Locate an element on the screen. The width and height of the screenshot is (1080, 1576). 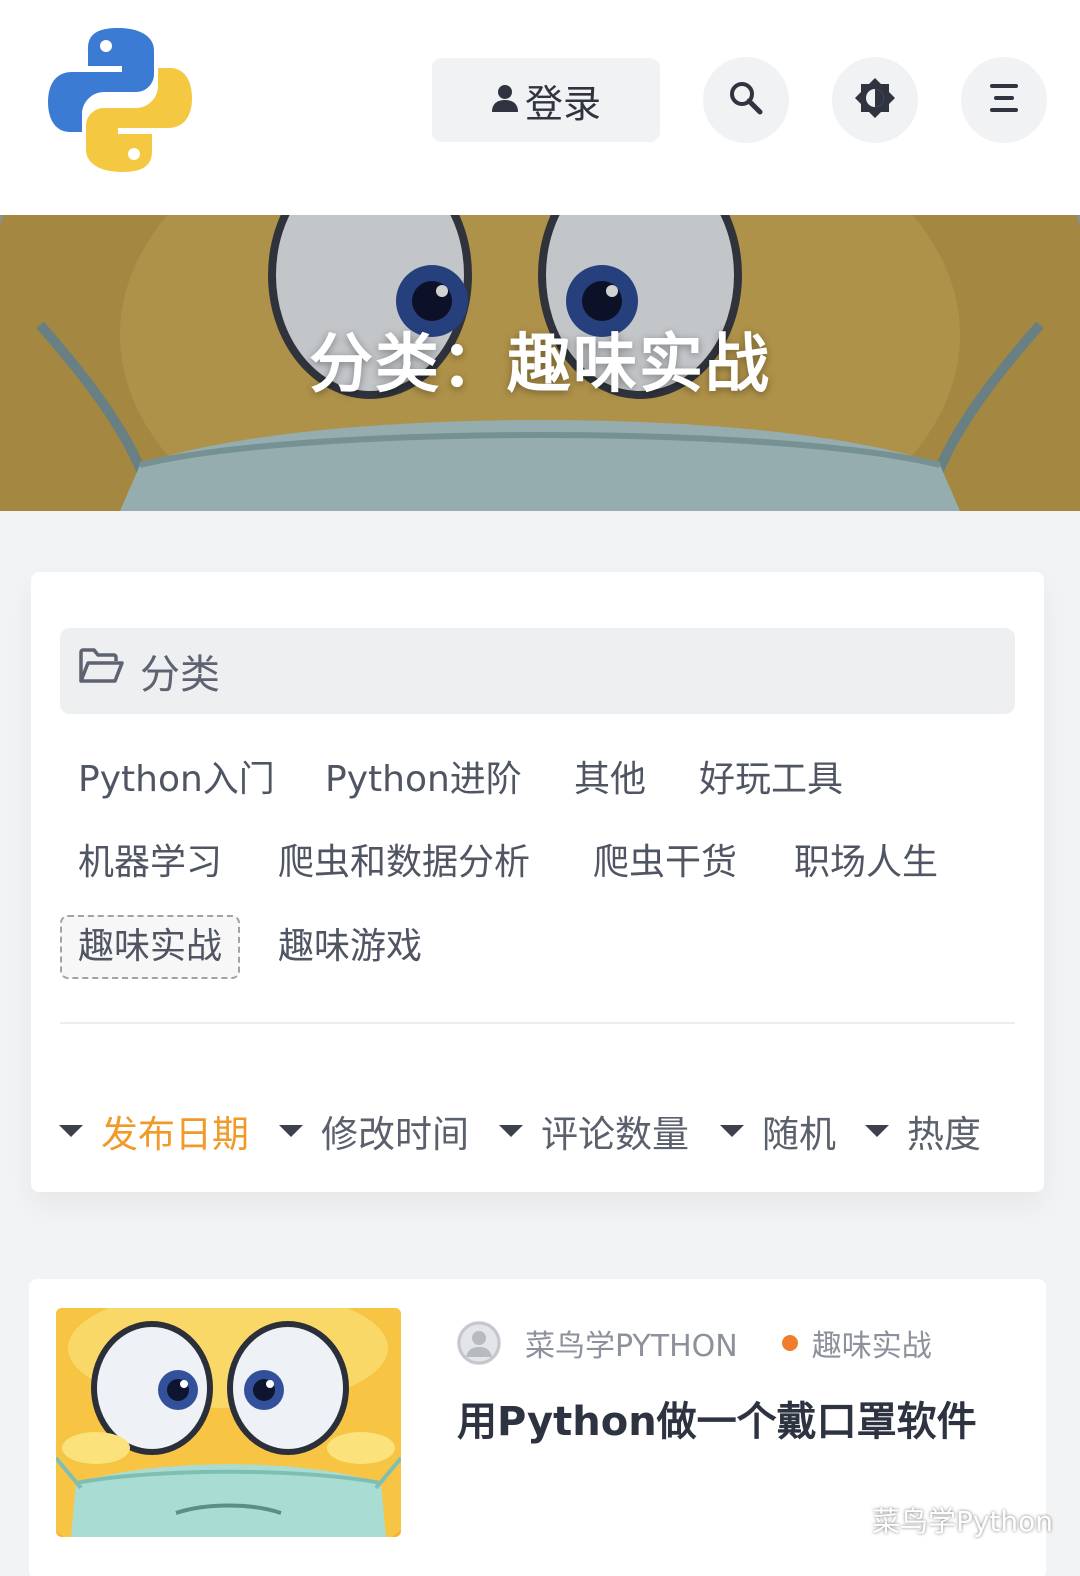
wechat-icon is located at coordinates (841, 1519).